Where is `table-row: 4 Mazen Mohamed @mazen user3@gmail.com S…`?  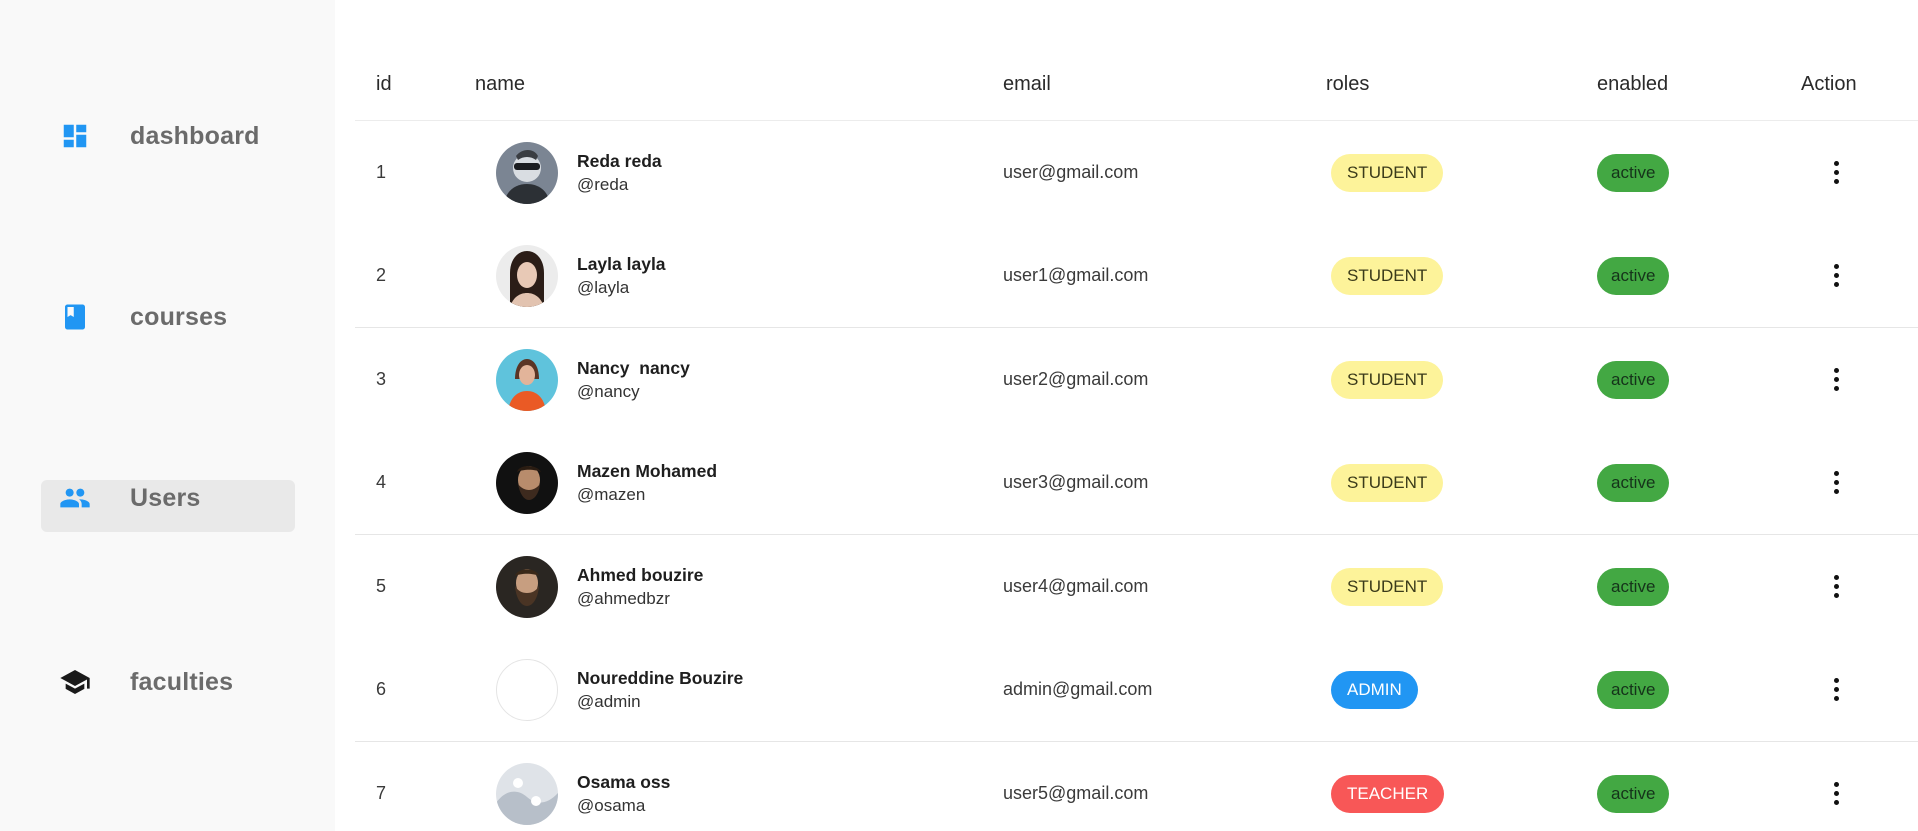
table-row: 4 Mazen Mohamed @mazen user3@gmail.com S… is located at coordinates (1136, 483).